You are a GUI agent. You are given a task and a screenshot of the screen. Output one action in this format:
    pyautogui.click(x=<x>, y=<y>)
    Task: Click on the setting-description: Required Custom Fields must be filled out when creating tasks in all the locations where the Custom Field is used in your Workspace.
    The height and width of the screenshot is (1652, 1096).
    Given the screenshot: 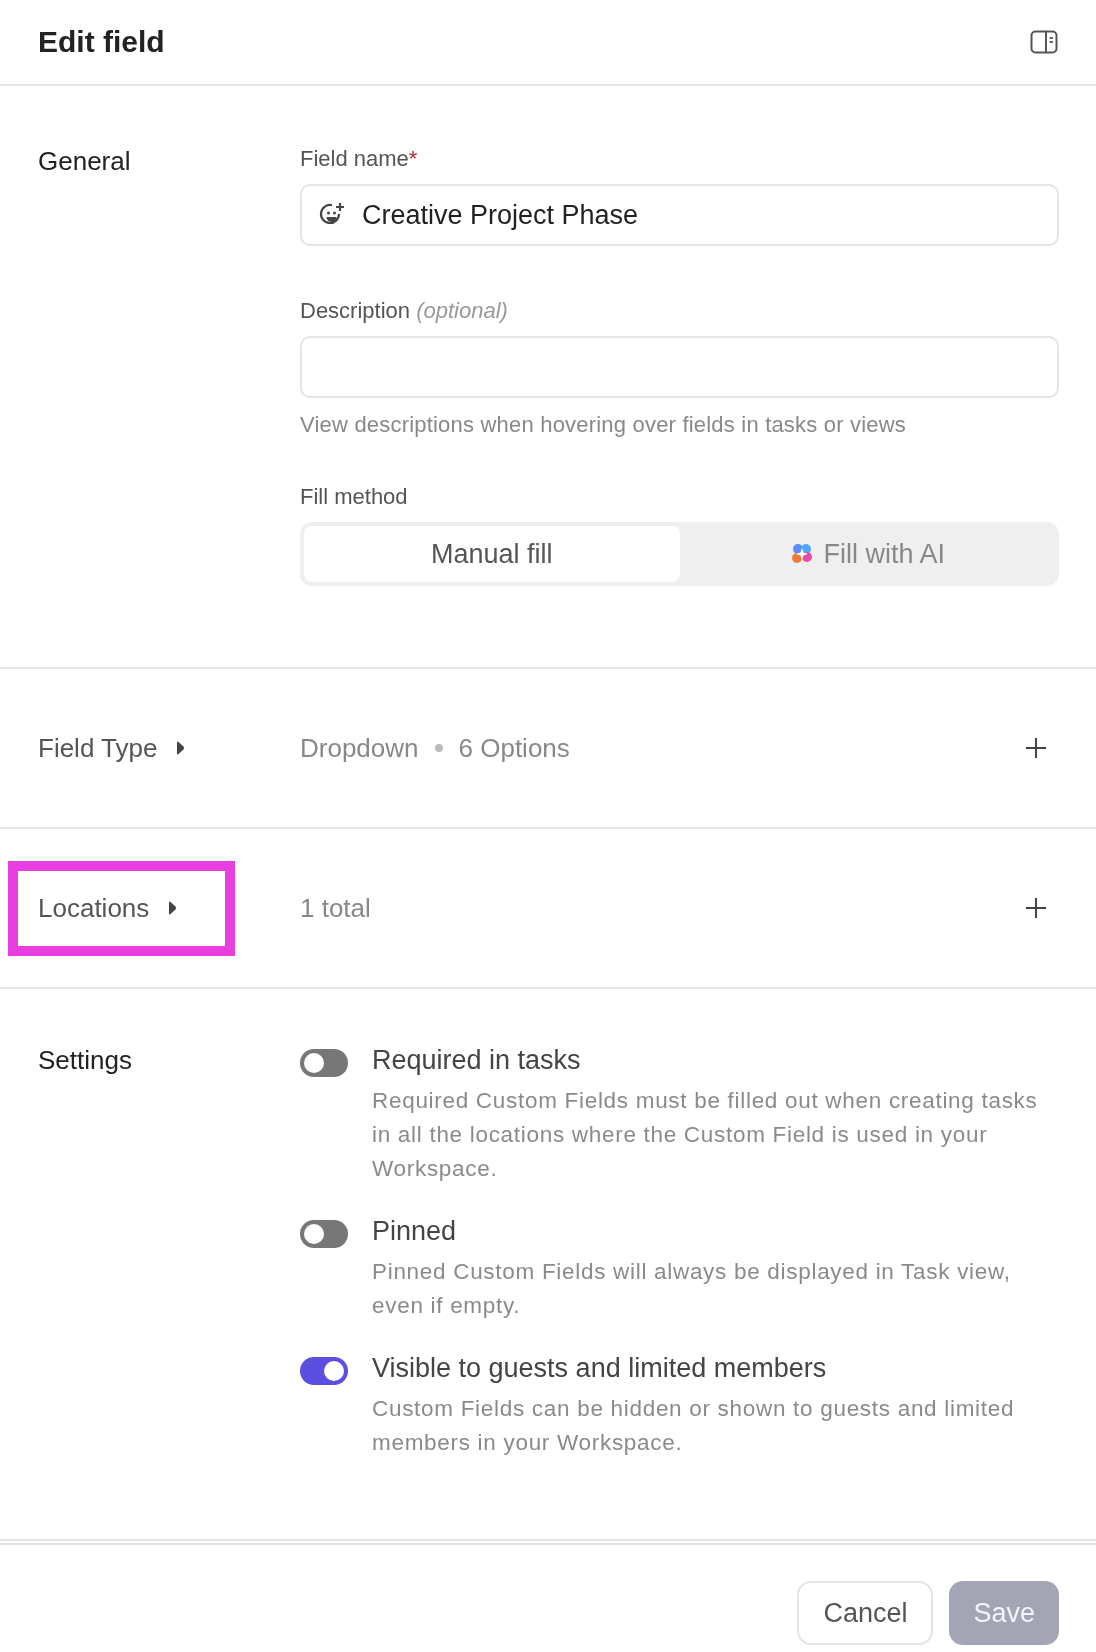 What is the action you would take?
    pyautogui.click(x=705, y=1135)
    